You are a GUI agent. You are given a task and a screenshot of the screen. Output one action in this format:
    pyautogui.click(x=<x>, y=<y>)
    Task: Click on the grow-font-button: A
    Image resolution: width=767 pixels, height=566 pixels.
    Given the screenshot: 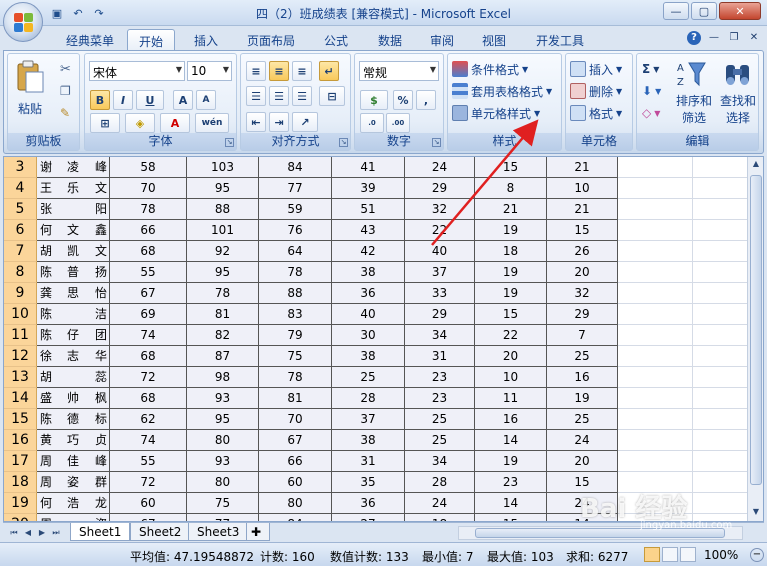 What is the action you would take?
    pyautogui.click(x=183, y=100)
    